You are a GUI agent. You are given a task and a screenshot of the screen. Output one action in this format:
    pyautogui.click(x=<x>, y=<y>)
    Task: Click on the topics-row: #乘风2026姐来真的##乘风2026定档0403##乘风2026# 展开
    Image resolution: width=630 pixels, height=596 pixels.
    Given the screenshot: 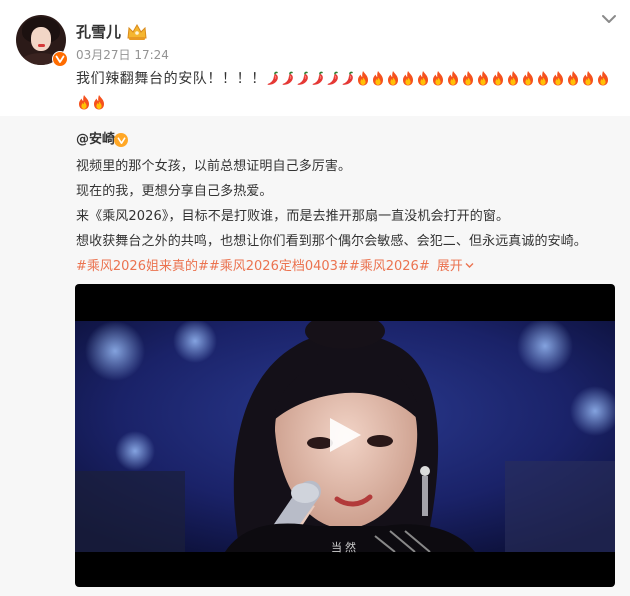 What is the action you would take?
    pyautogui.click(x=275, y=267)
    